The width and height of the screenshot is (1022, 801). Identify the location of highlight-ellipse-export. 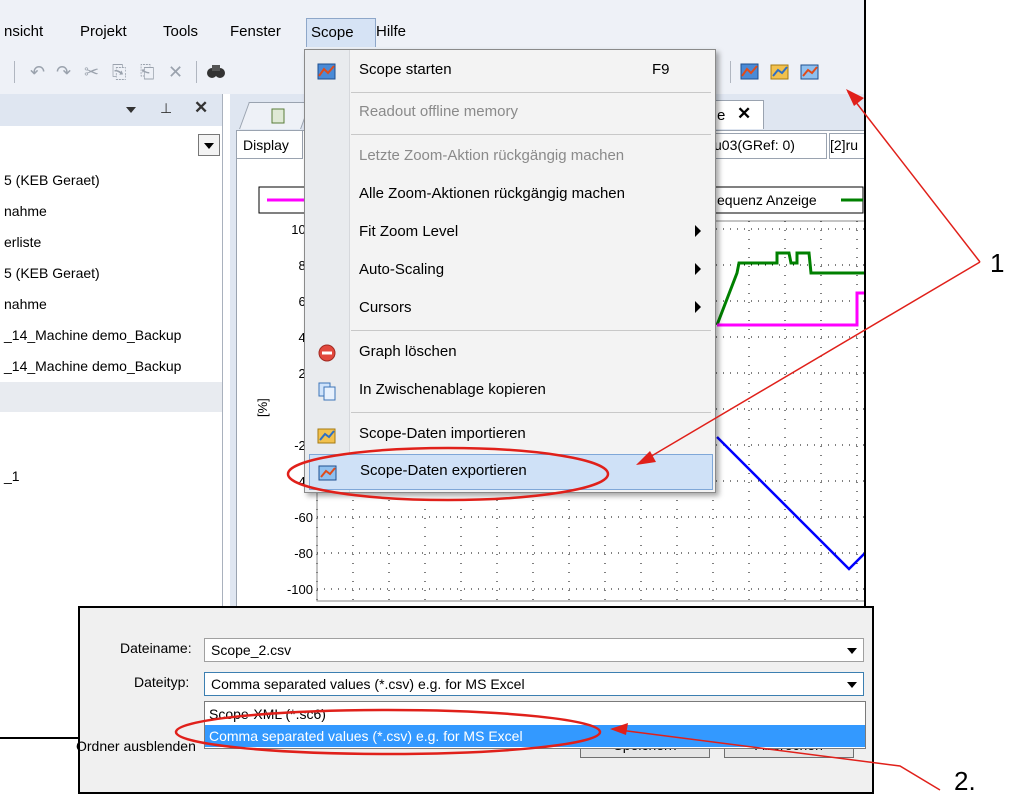
(448, 474).